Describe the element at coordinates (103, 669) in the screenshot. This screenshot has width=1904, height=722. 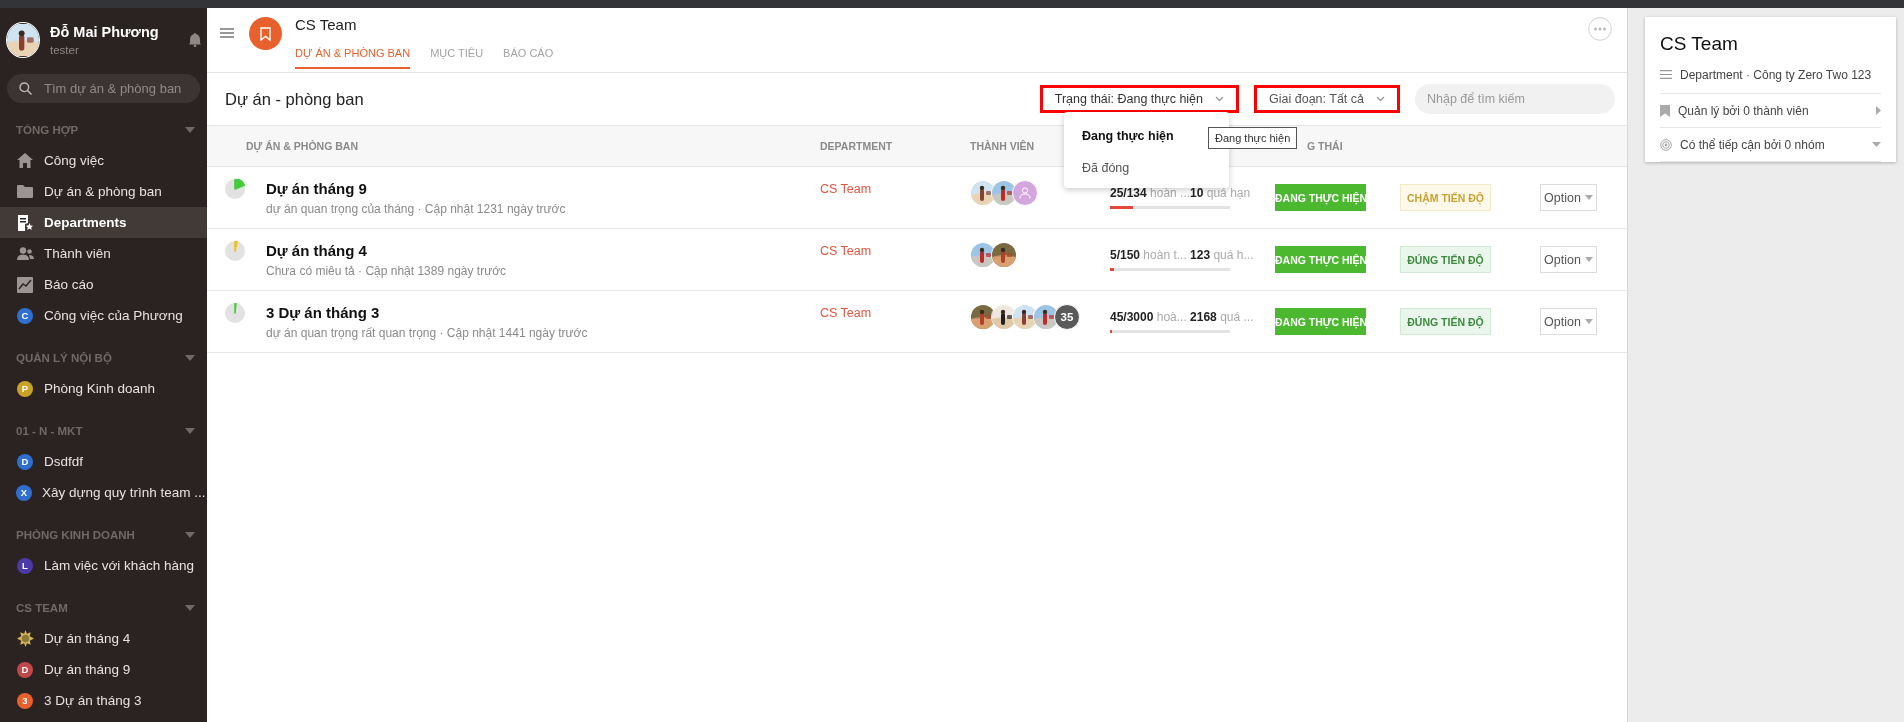
I see `sidebar-item: D Dự án tháng 9` at that location.